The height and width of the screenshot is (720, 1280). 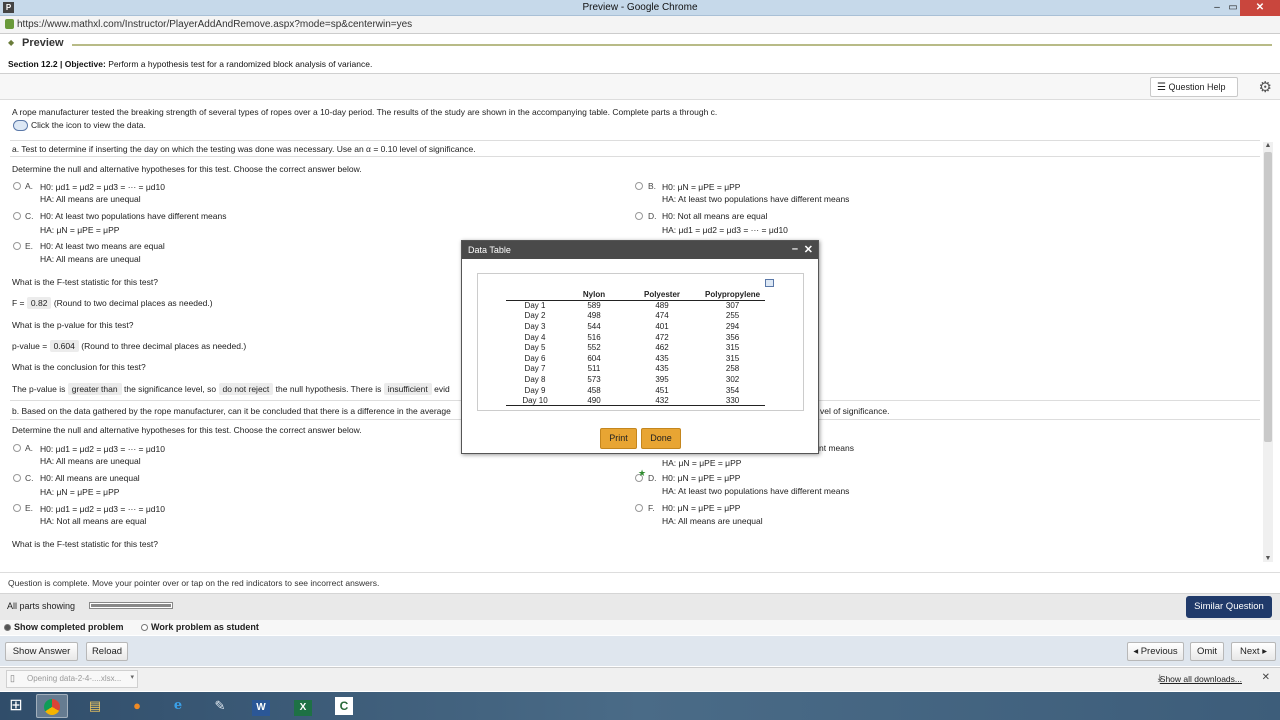 I want to click on table-cell: 589, so click(x=594, y=306).